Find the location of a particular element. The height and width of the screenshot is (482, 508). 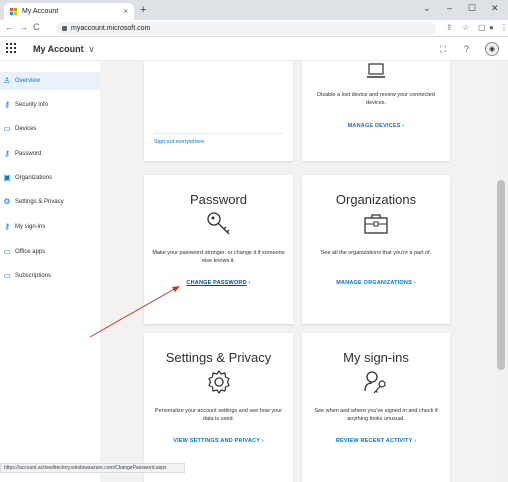

organizations-card-title: Organizations is located at coordinates (376, 199).